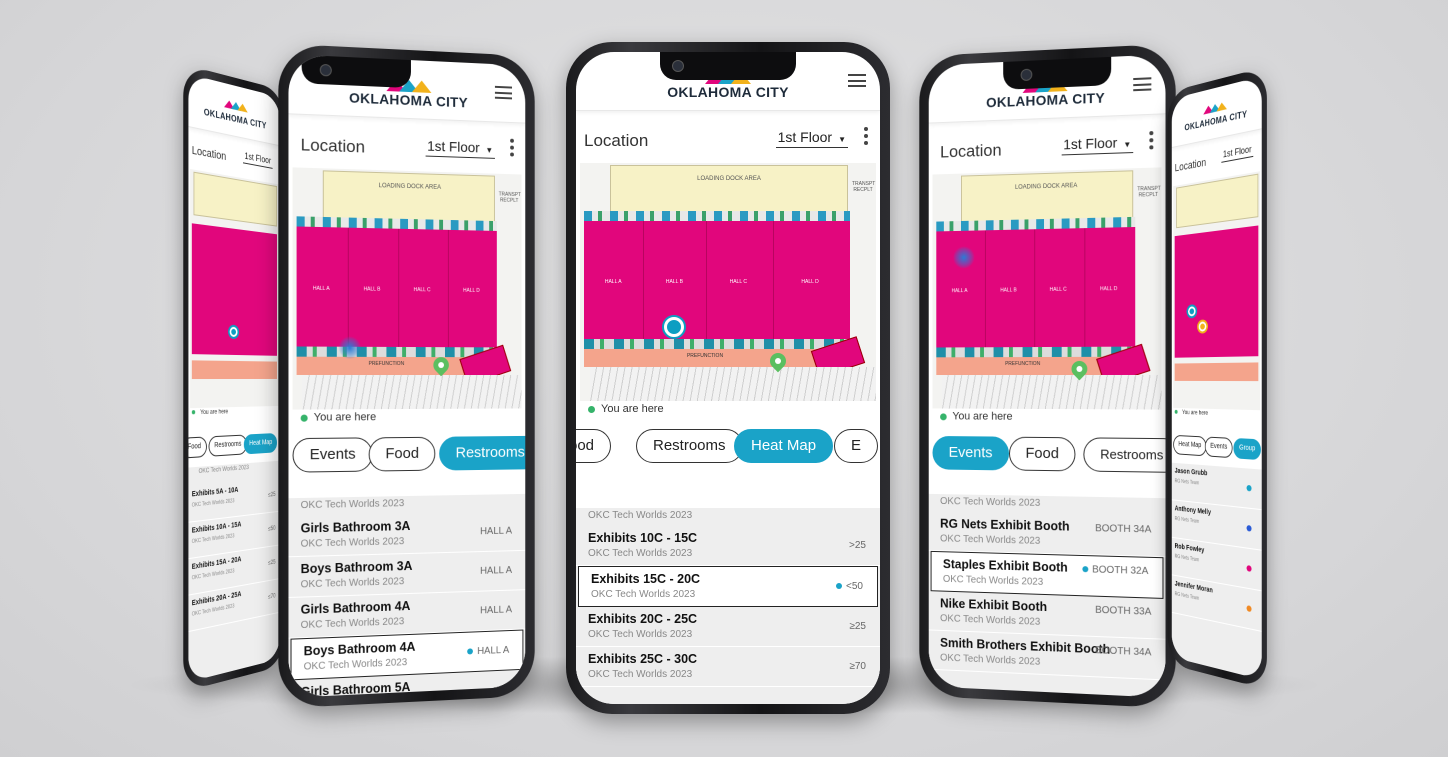 The image size is (1448, 757). What do you see at coordinates (856, 446) in the screenshot?
I see `chip-events: E` at bounding box center [856, 446].